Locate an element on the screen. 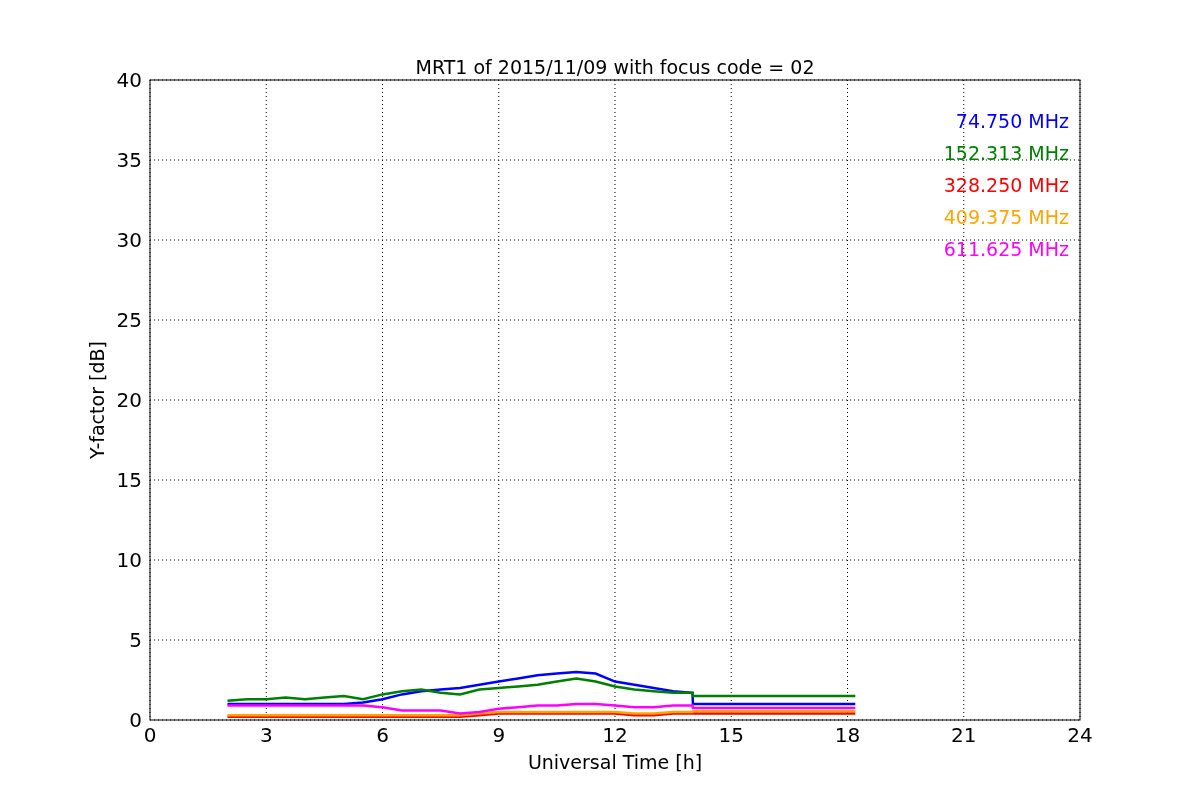 This screenshot has width=1200, height=800. legend-label: 611.625 MHz is located at coordinates (1006, 249).